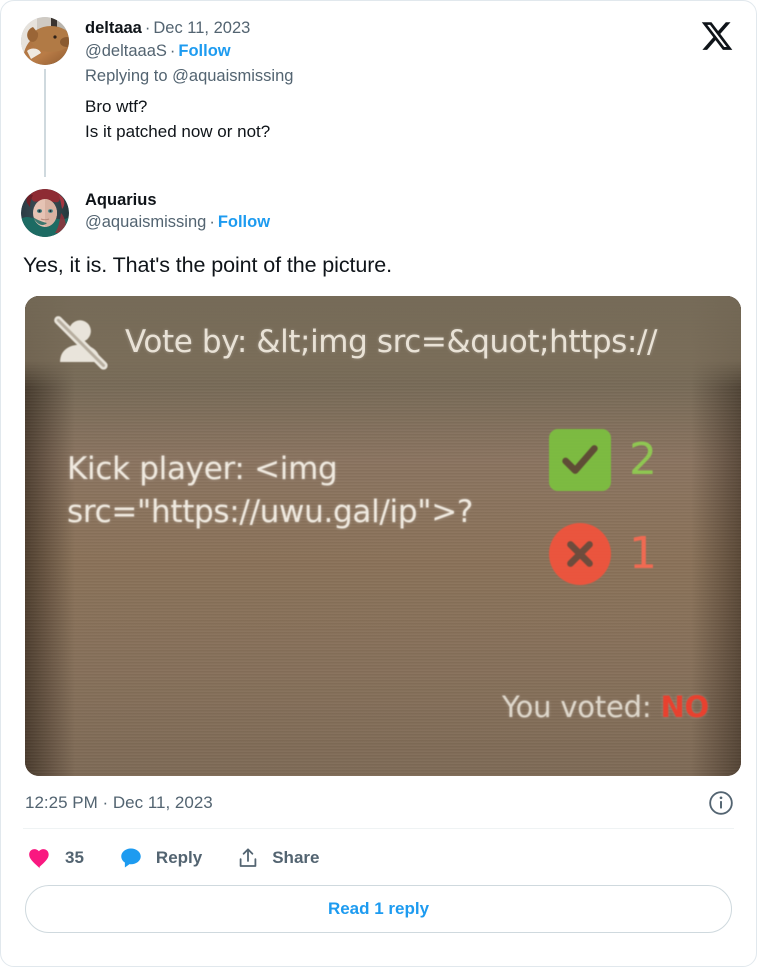 The width and height of the screenshot is (759, 969). I want to click on replying-to-line: Replying to @aquaismissing, so click(410, 76).